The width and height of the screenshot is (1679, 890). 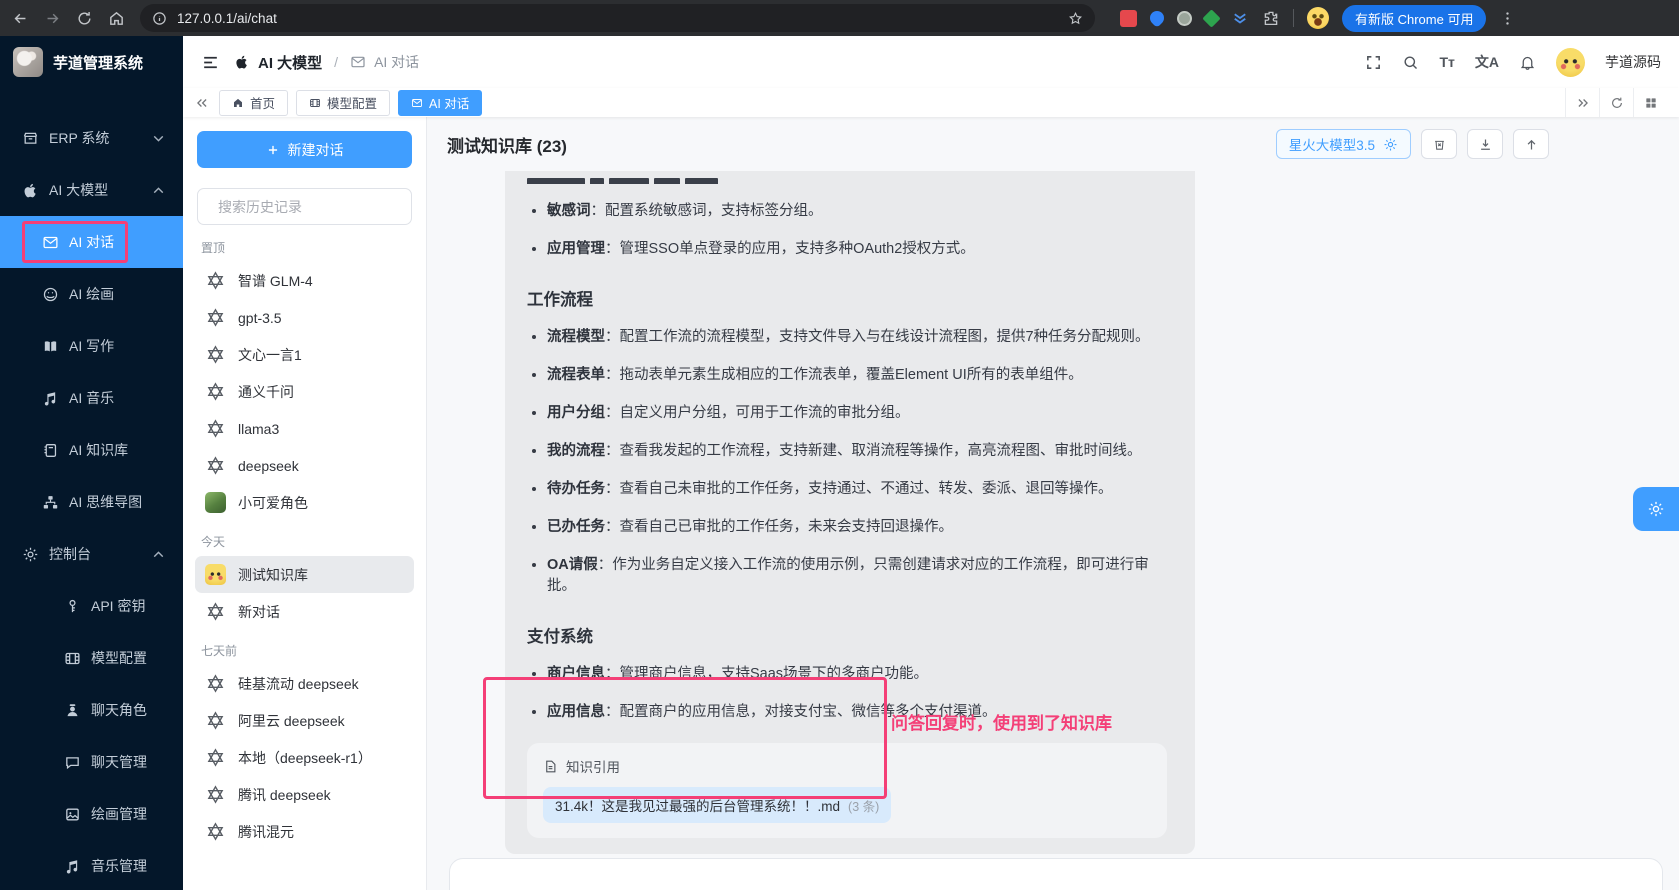 What do you see at coordinates (931, 102) in the screenshot?
I see `tab-bar: 首页 模型配置 AI 对话` at bounding box center [931, 102].